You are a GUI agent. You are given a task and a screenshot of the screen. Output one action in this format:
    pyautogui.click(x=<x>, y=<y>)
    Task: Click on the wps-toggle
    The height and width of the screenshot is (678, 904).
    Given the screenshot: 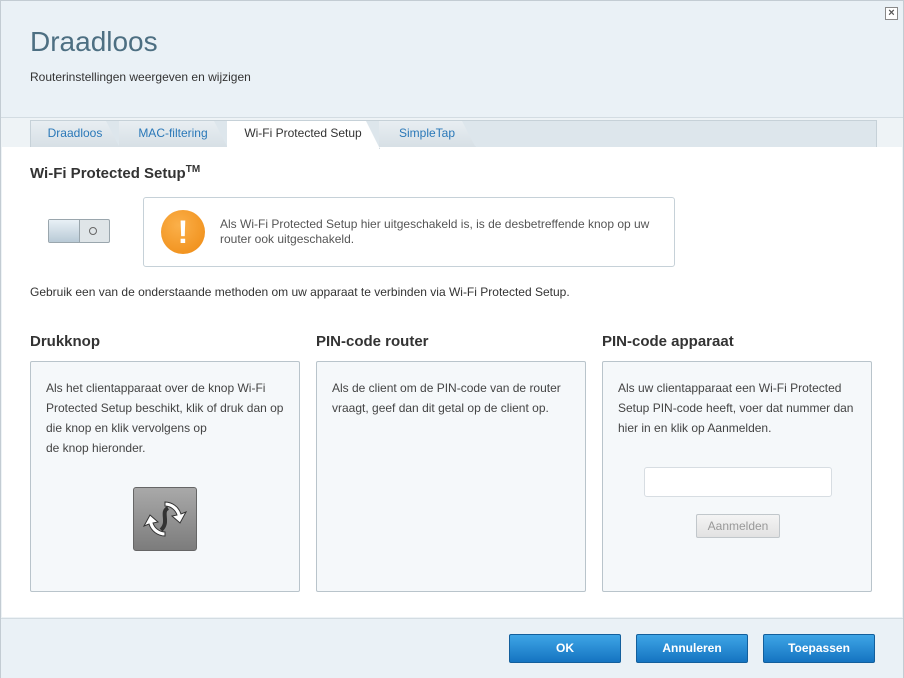 What is the action you would take?
    pyautogui.click(x=79, y=231)
    